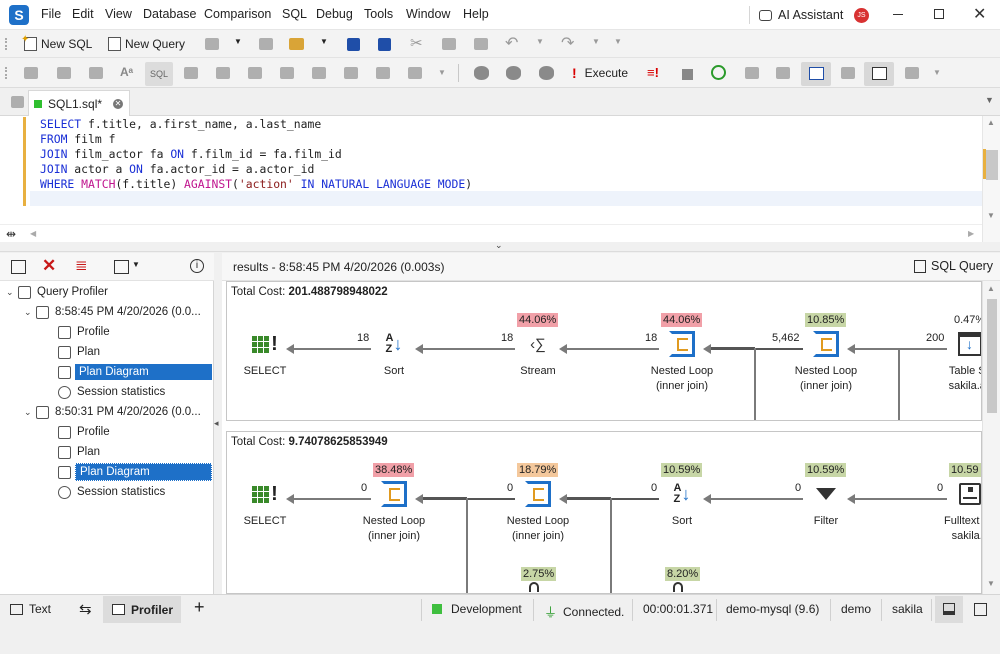 The image size is (1000, 654). I want to click on plan-node-stream: ‹∑ Stream, so click(538, 353).